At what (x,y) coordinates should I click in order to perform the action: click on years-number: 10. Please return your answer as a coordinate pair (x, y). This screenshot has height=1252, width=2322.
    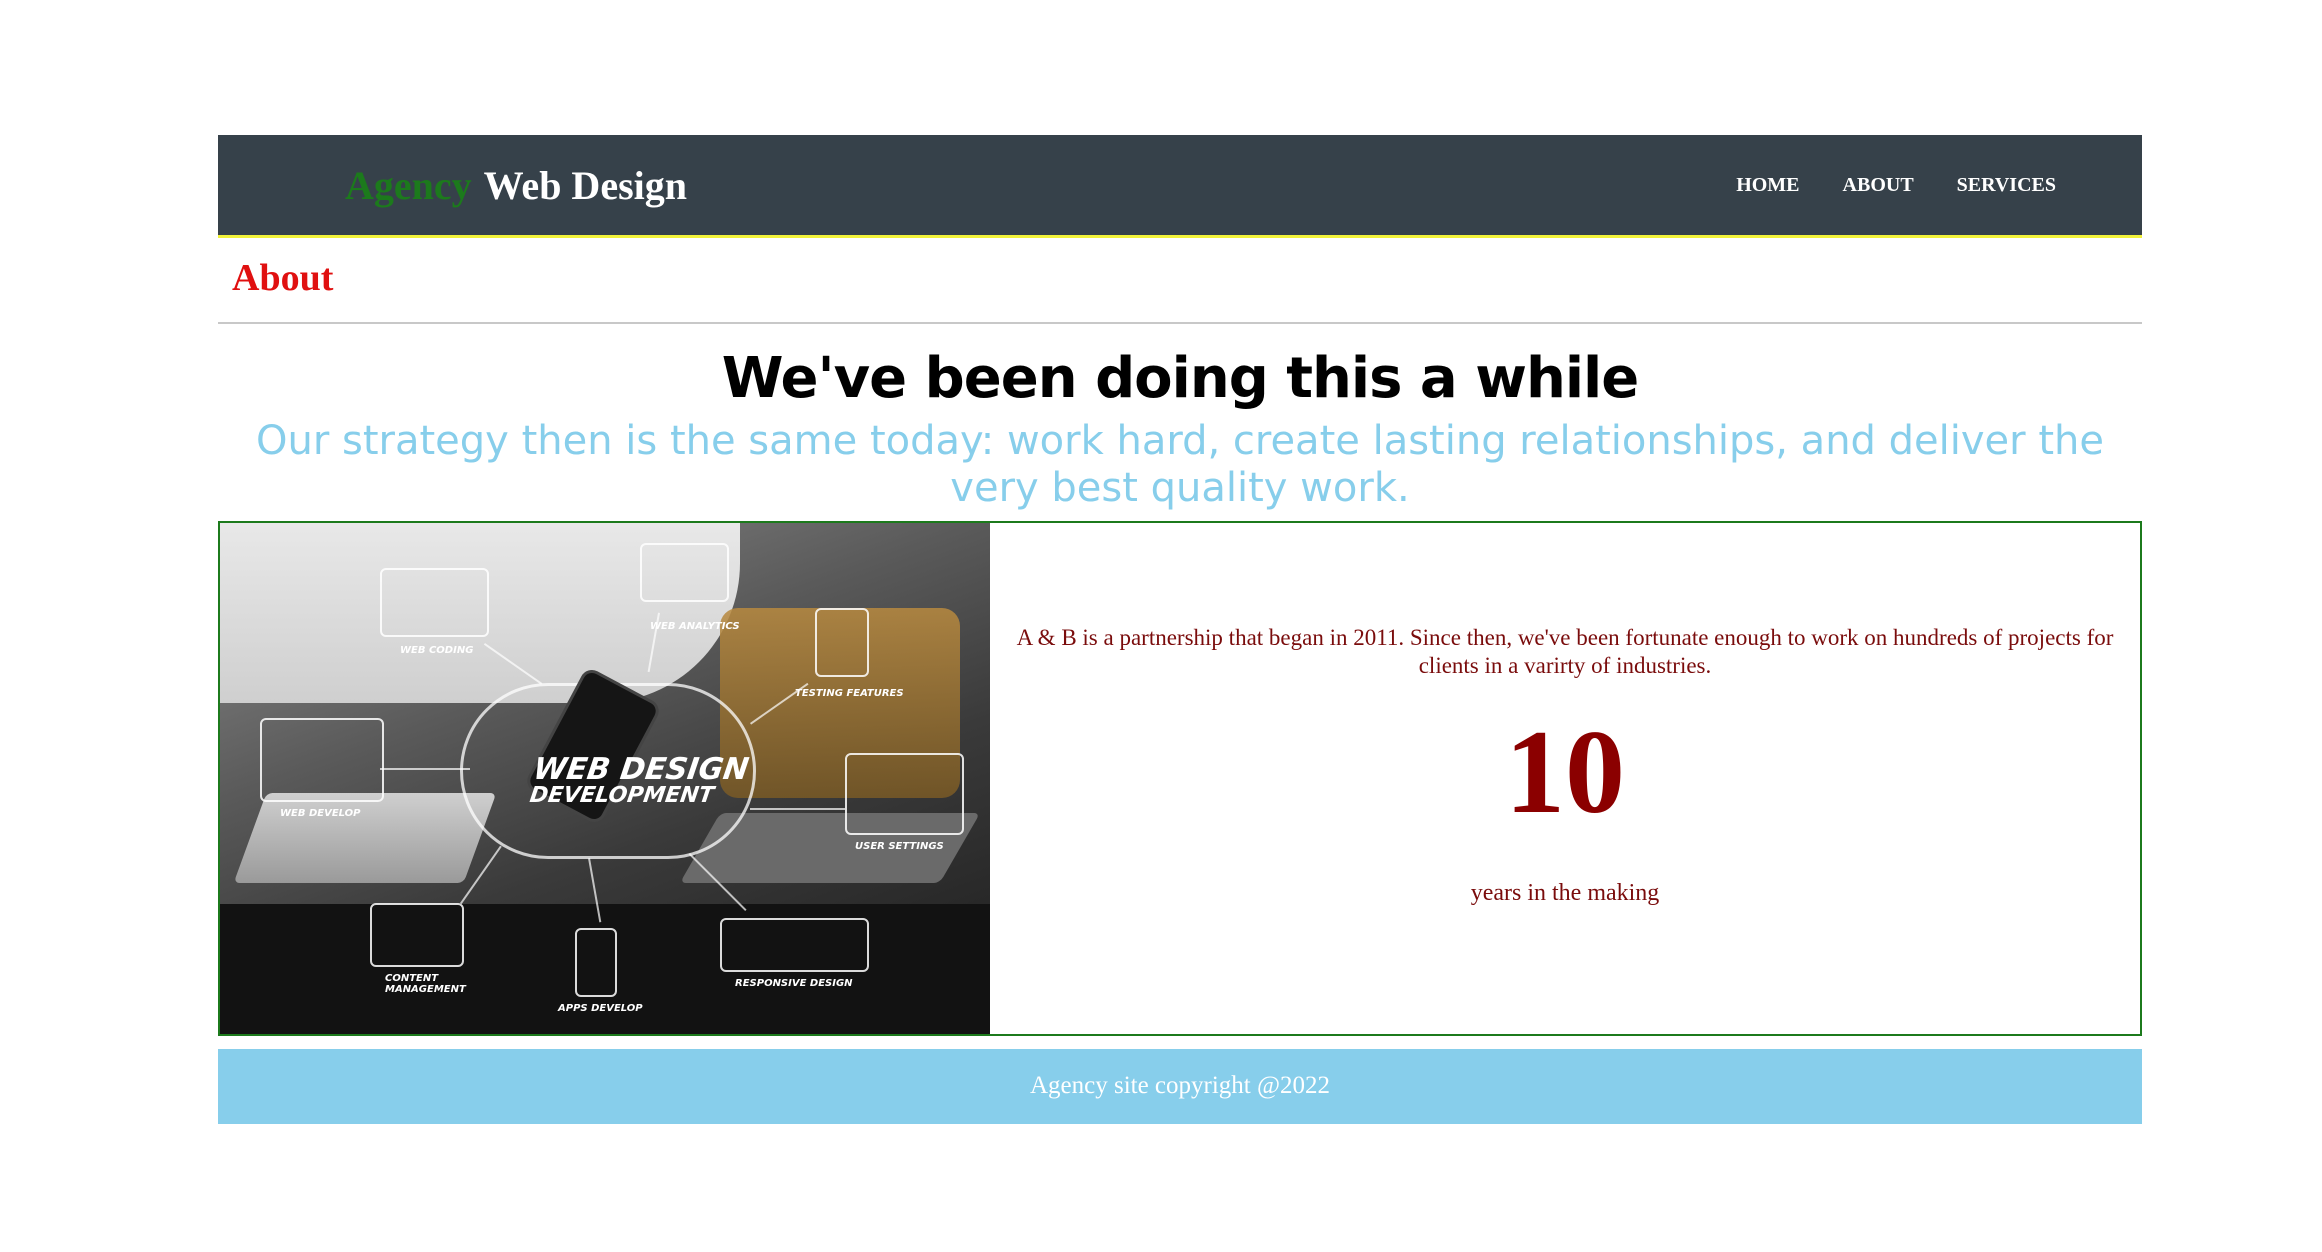
    Looking at the image, I should click on (1565, 771).